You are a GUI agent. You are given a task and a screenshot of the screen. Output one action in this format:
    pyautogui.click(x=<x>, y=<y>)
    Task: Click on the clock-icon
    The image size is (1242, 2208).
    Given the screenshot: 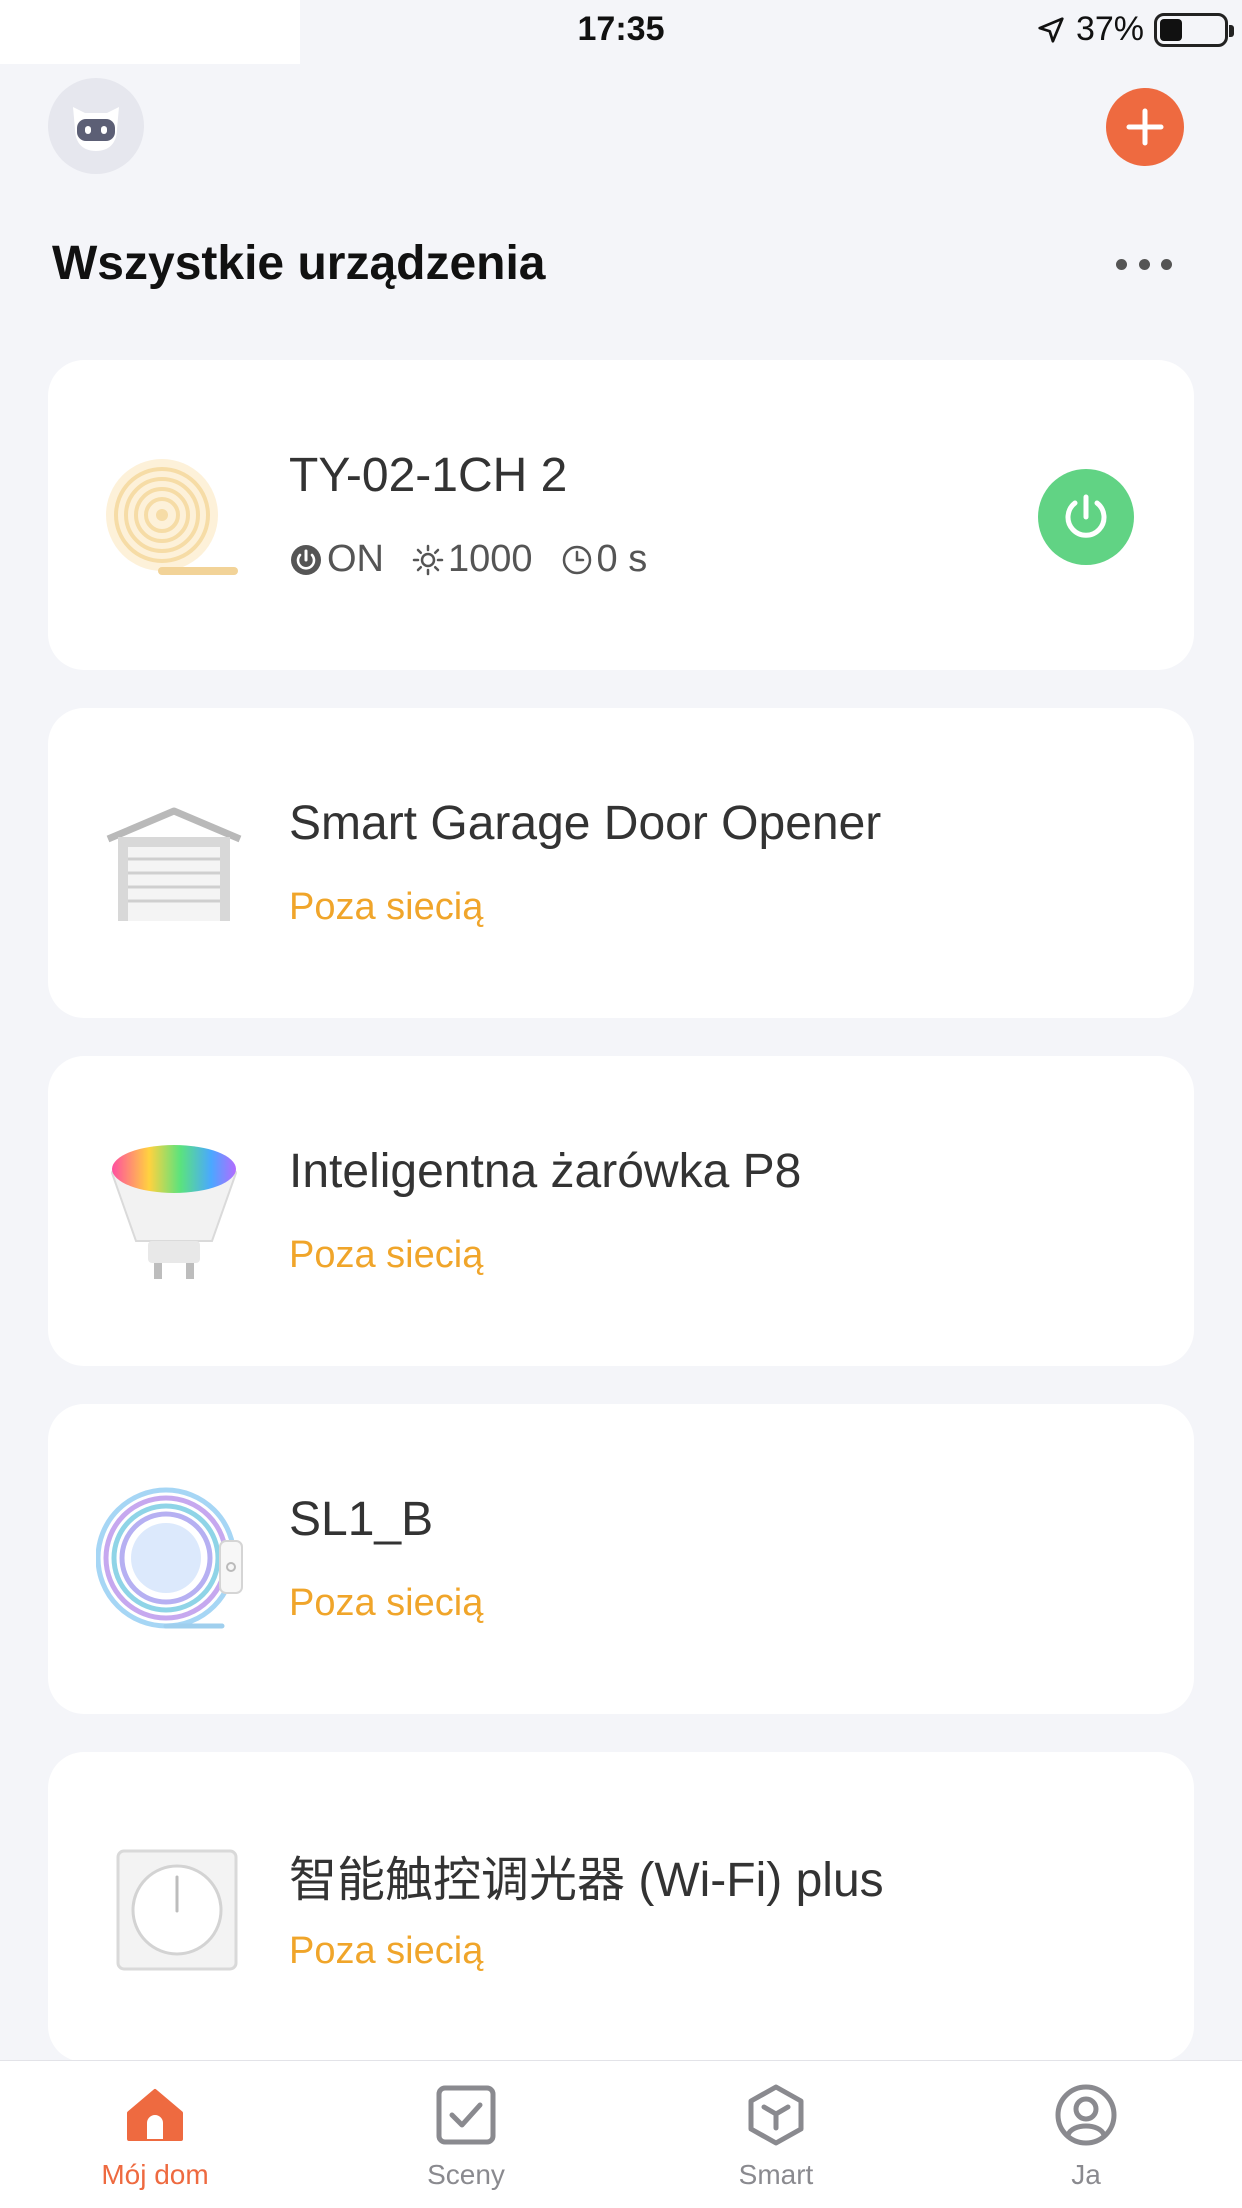 What is the action you would take?
    pyautogui.click(x=576, y=559)
    